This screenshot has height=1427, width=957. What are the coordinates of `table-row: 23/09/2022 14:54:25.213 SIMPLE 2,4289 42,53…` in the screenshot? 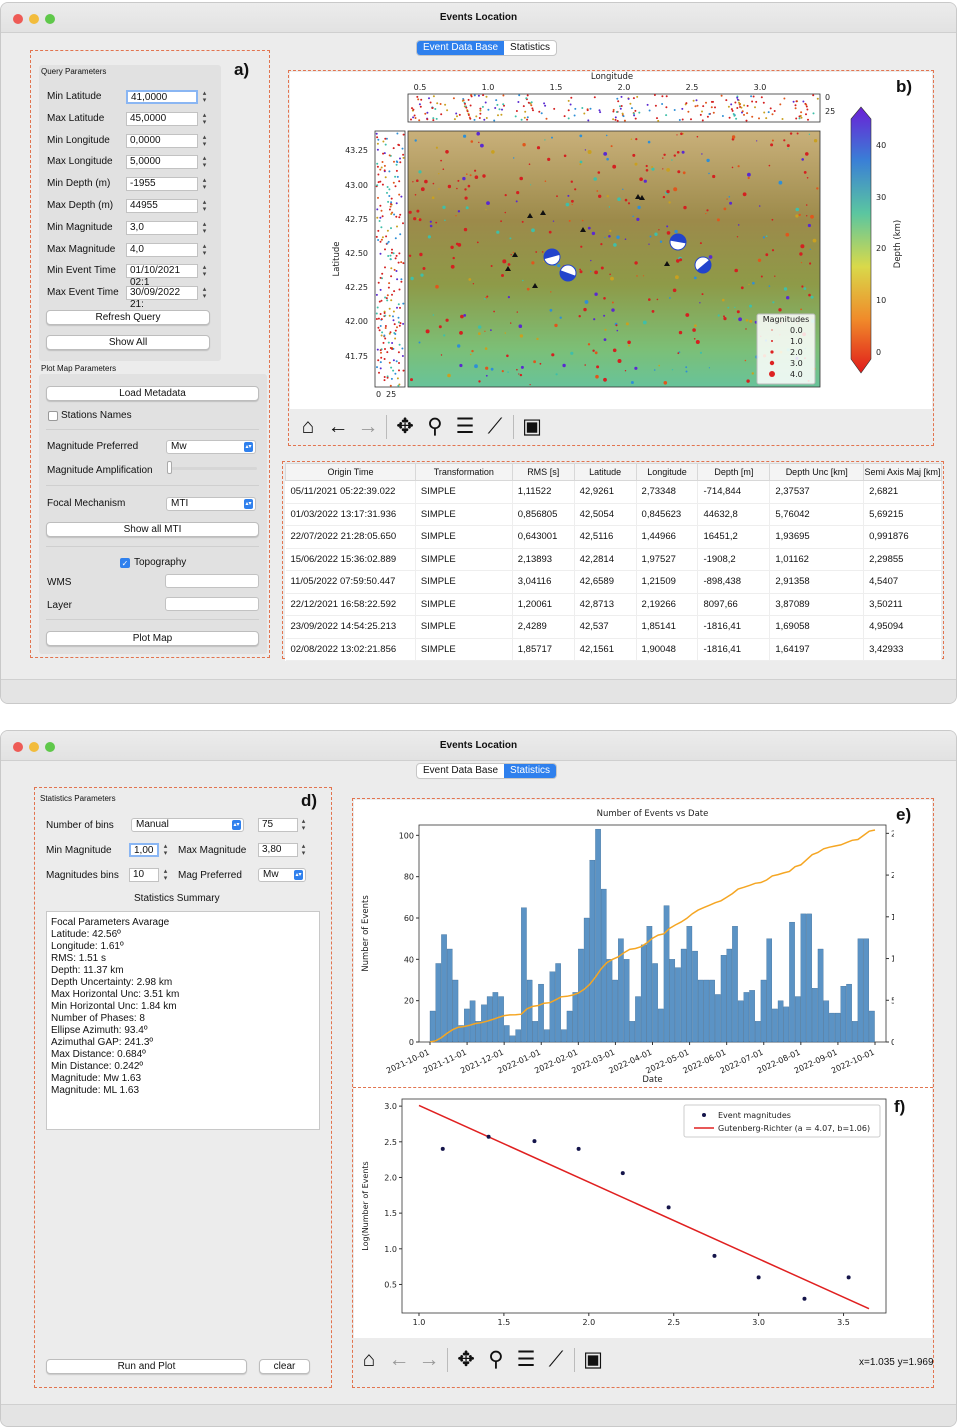 It's located at (613, 627).